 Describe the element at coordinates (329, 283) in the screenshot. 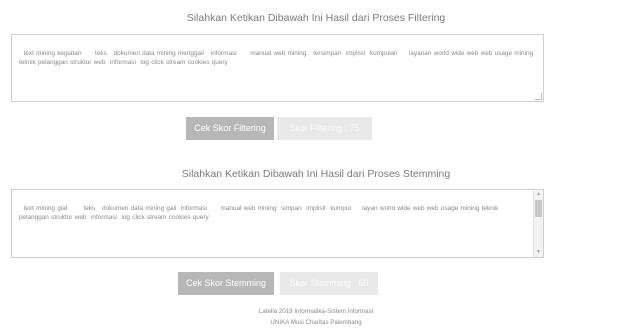

I see `stemming-score-button: Skor Stemming : 60` at that location.